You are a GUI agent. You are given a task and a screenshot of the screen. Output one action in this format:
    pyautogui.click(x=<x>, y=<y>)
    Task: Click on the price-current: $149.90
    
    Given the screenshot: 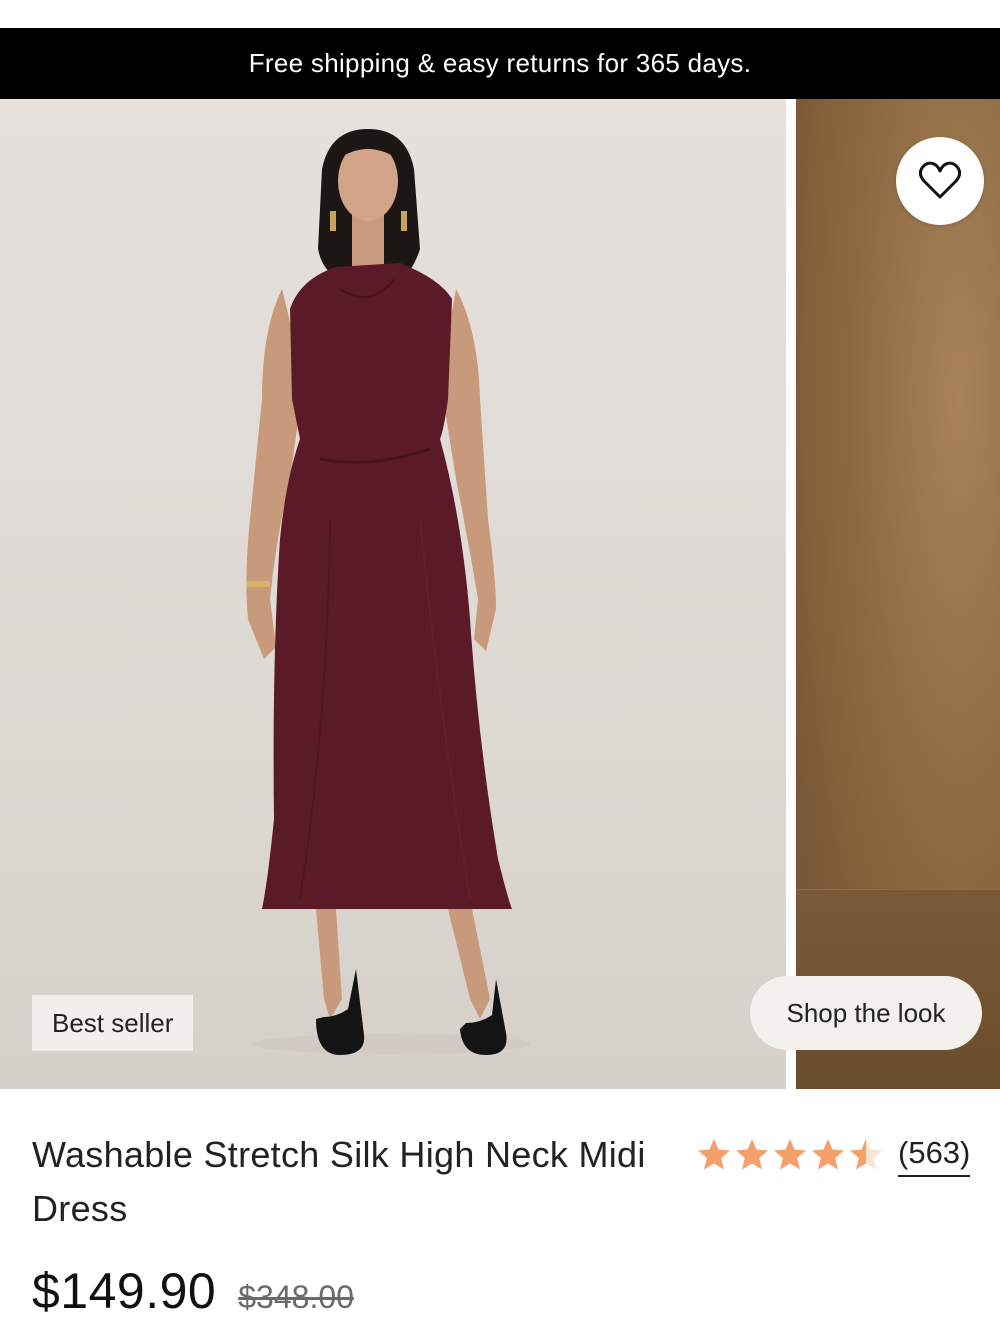 What is the action you would take?
    pyautogui.click(x=124, y=1291)
    